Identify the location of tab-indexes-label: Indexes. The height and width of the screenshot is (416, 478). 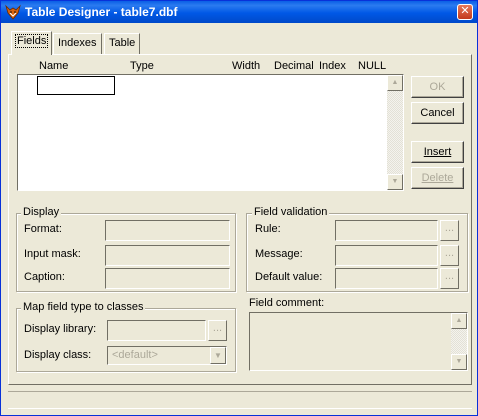
(77, 43).